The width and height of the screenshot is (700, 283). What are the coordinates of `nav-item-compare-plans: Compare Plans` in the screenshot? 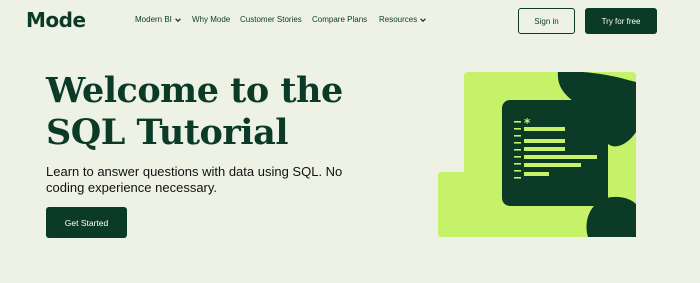 It's located at (339, 19).